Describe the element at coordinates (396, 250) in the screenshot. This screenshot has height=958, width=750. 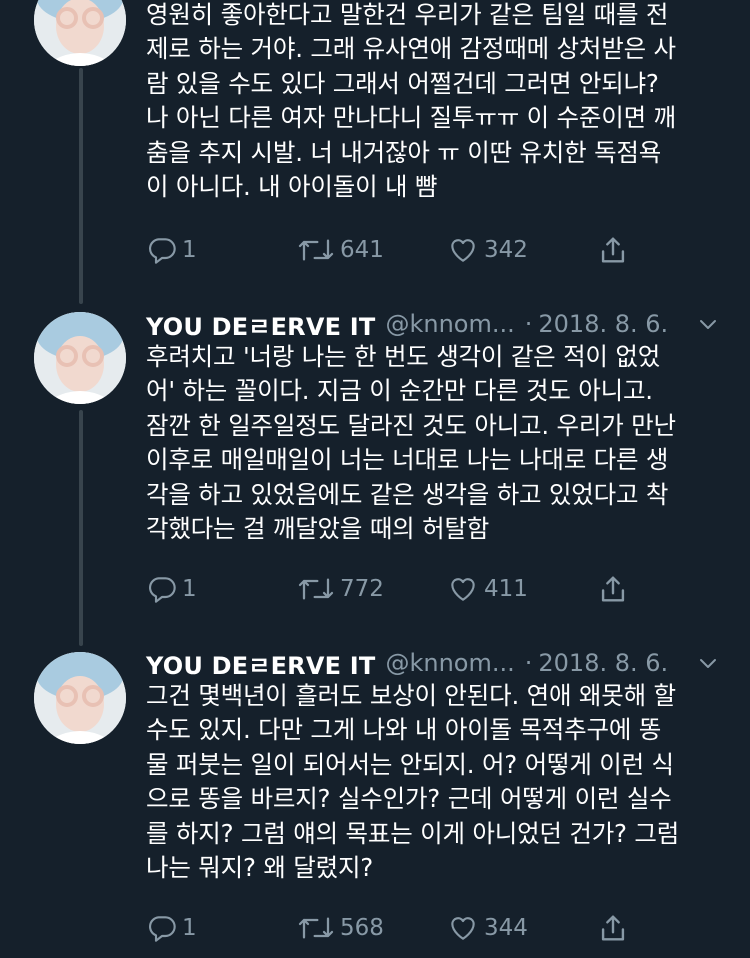
I see `tweet-actions: 1 641 342` at that location.